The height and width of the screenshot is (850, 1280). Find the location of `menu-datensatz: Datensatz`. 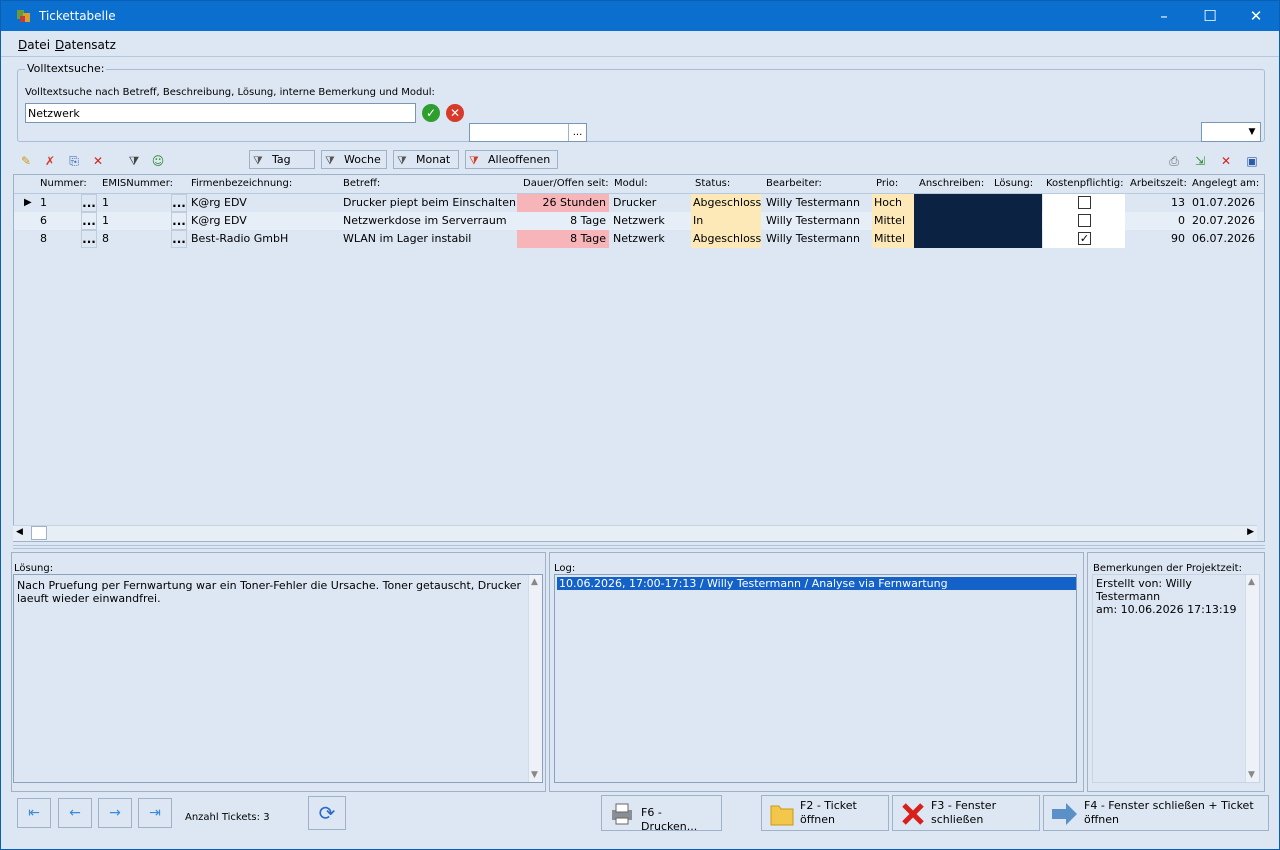

menu-datensatz: Datensatz is located at coordinates (85, 45).